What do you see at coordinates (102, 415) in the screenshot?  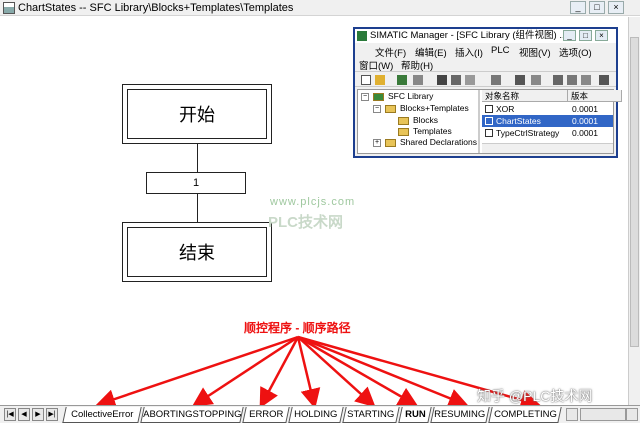 I see `tab-collectiveerror: CollectiveError` at bounding box center [102, 415].